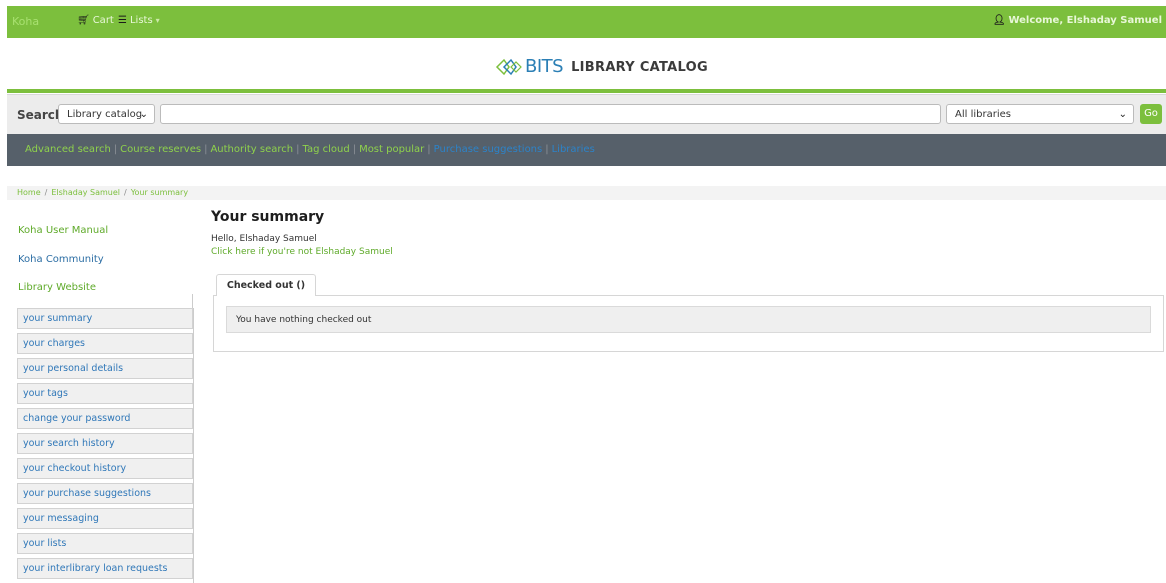 This screenshot has height=583, width=1166. What do you see at coordinates (105, 568) in the screenshot?
I see `menu-item-ill-requests: your interlibrary loan requests` at bounding box center [105, 568].